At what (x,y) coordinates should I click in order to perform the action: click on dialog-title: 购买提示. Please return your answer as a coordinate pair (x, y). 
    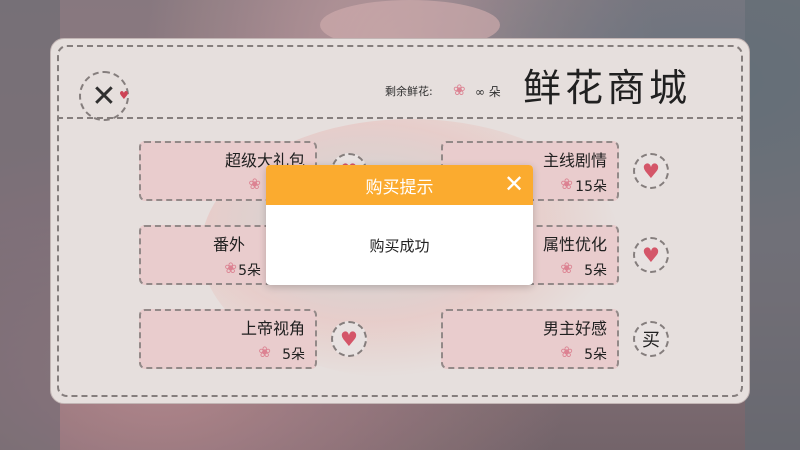
    Looking at the image, I should click on (399, 187).